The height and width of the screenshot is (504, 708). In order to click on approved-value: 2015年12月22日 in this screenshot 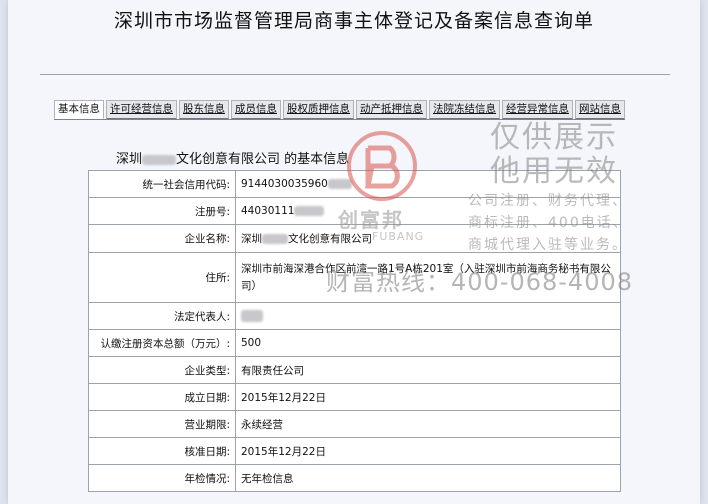, I will do `click(428, 451)`.